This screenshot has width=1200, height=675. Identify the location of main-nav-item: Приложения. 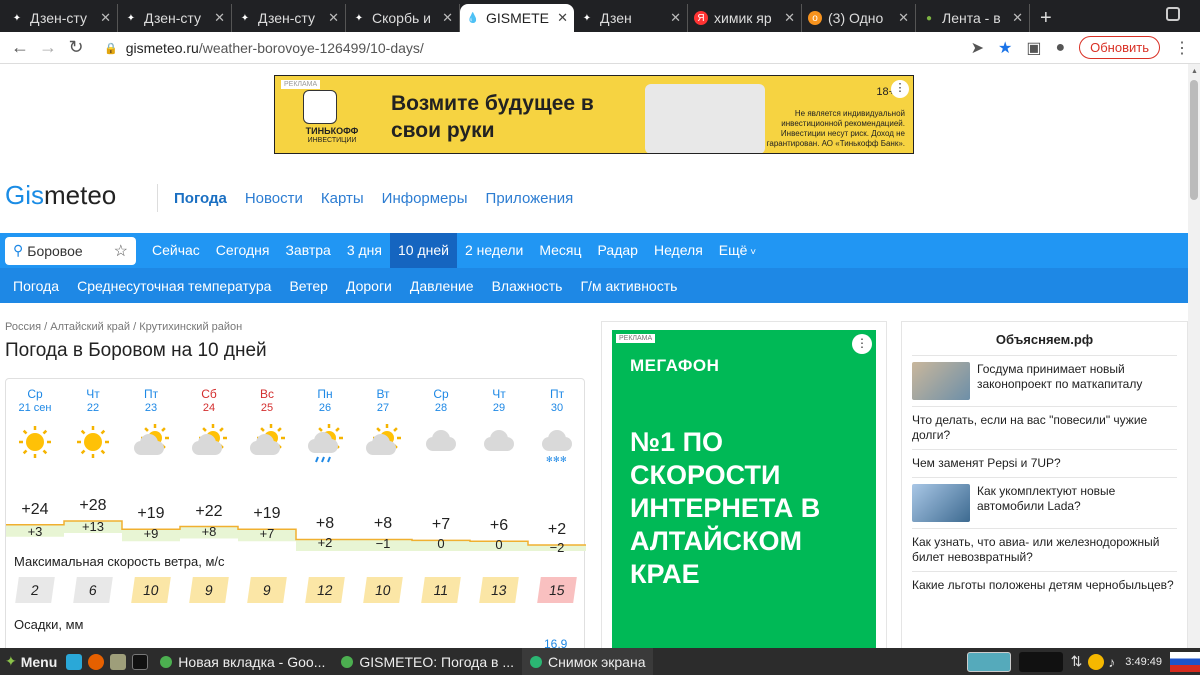
(530, 198).